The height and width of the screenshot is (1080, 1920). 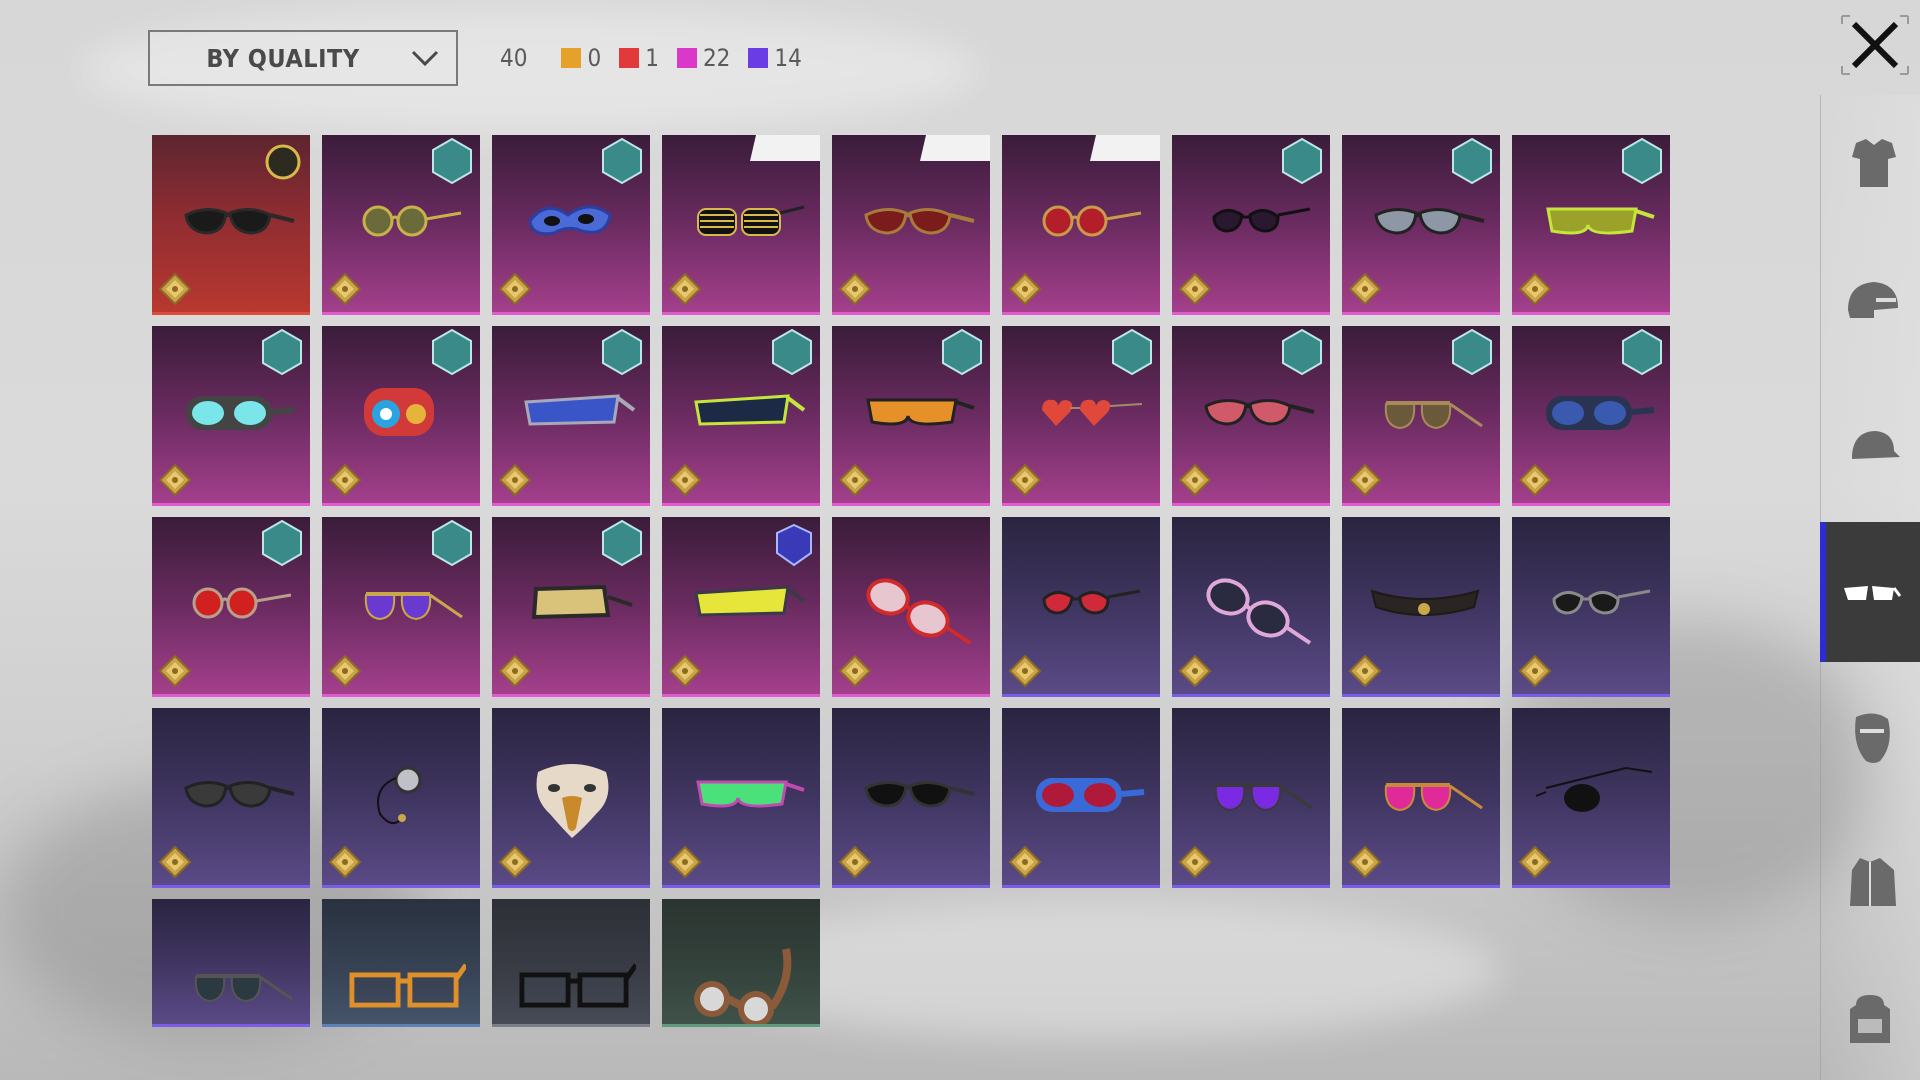 I want to click on count-legendary: 0, so click(x=581, y=58).